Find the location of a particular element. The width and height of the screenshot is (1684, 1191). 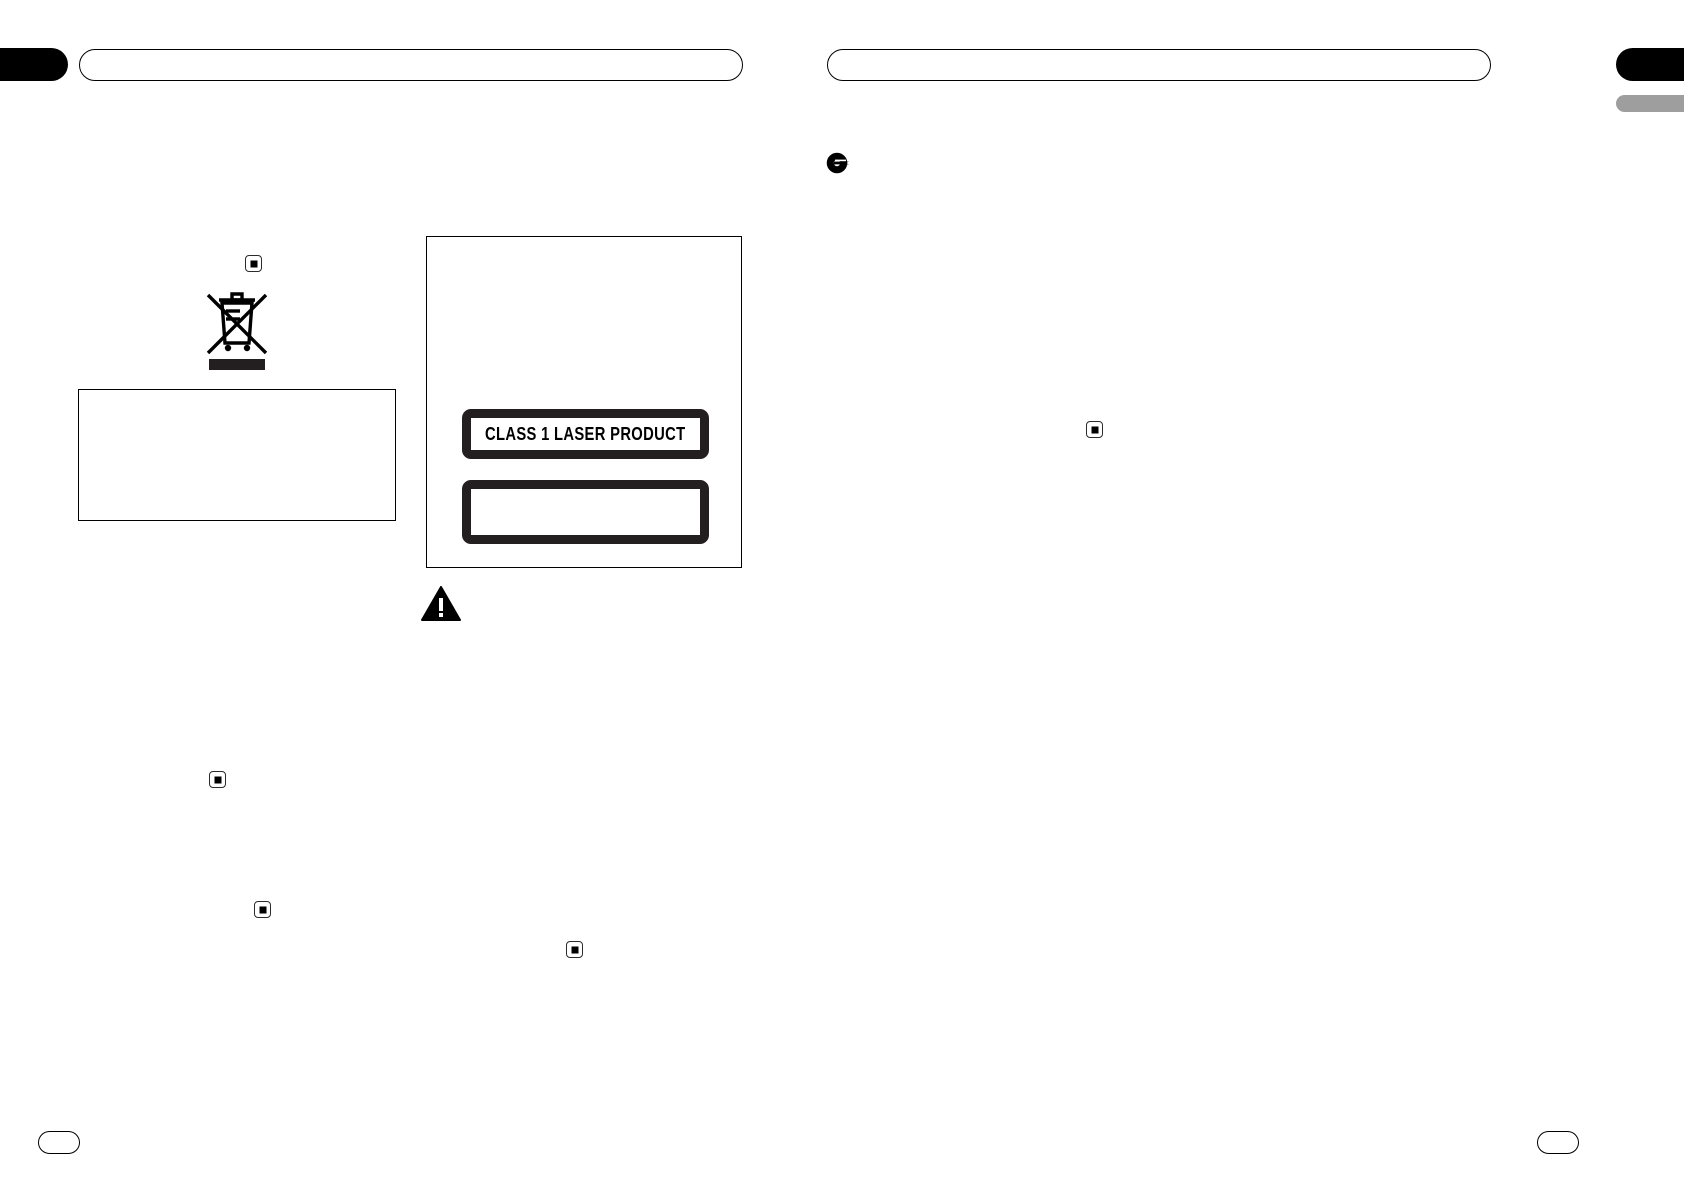

class-1-laser-product-text: CLASS 1 LASER PRODUCT is located at coordinates (585, 433).